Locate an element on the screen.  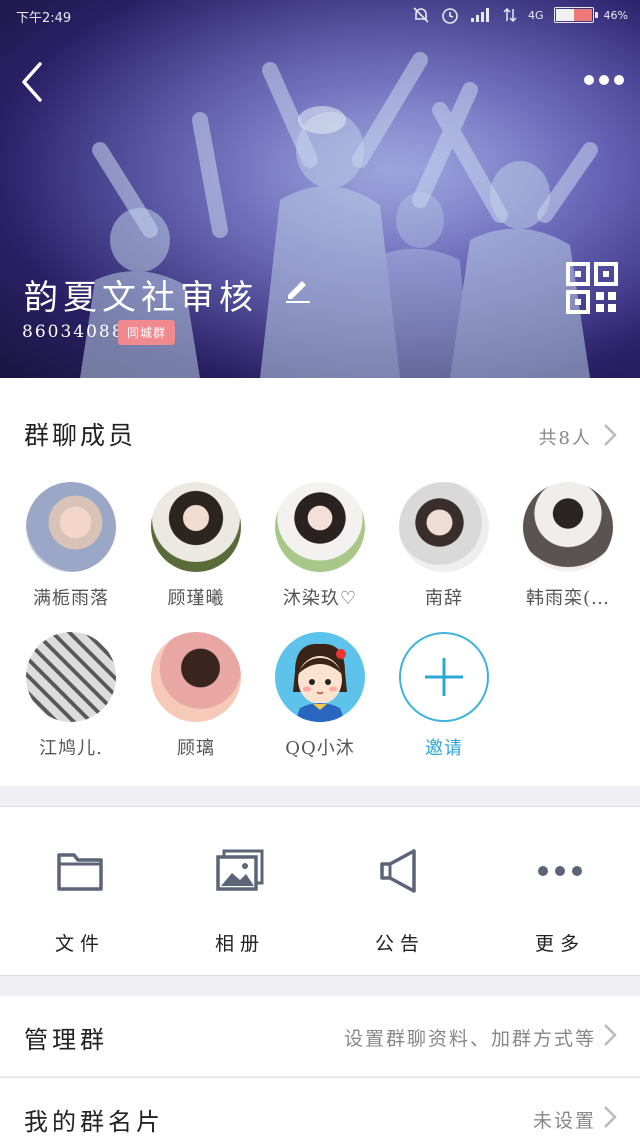
my-card-label: 我的群名片 is located at coordinates (94, 1122).